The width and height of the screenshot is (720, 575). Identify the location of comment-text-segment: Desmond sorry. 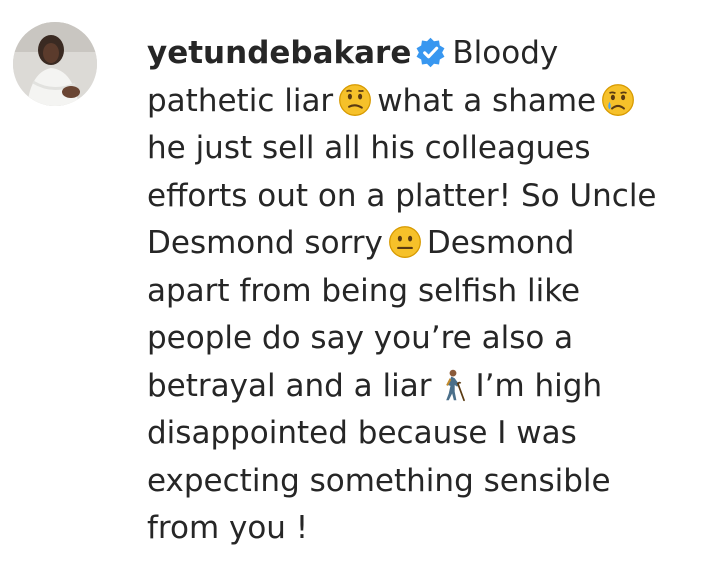
(265, 243).